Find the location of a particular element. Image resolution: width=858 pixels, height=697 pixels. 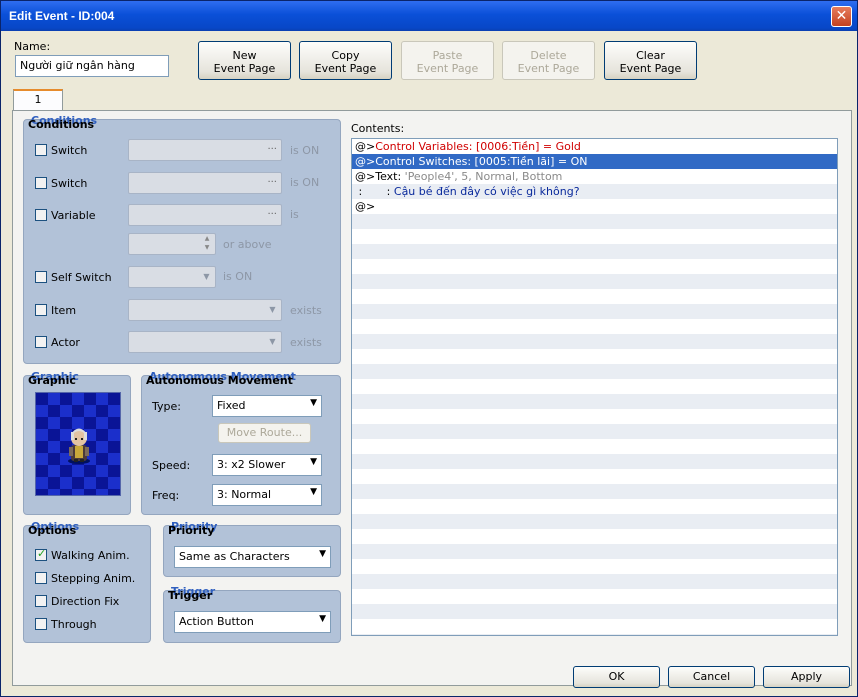

freq-dropdown: 3: Normal ▼ is located at coordinates (267, 495).